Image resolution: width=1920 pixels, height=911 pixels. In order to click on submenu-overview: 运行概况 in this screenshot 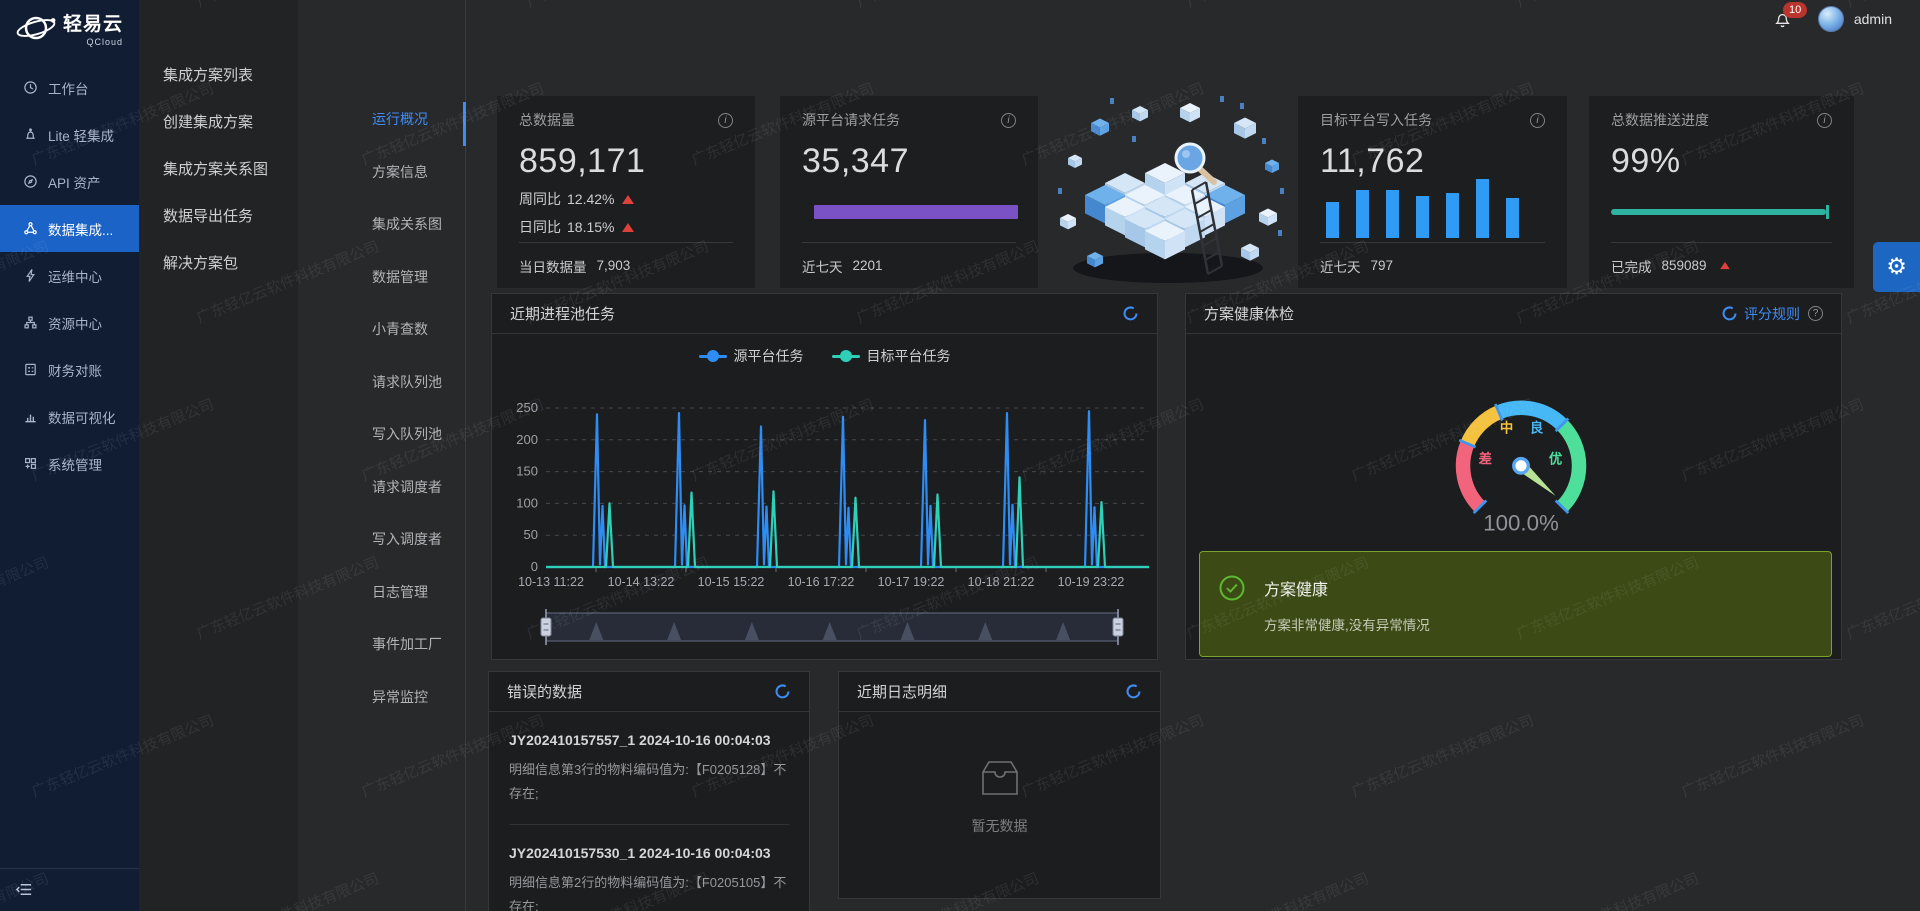, I will do `click(382, 119)`.